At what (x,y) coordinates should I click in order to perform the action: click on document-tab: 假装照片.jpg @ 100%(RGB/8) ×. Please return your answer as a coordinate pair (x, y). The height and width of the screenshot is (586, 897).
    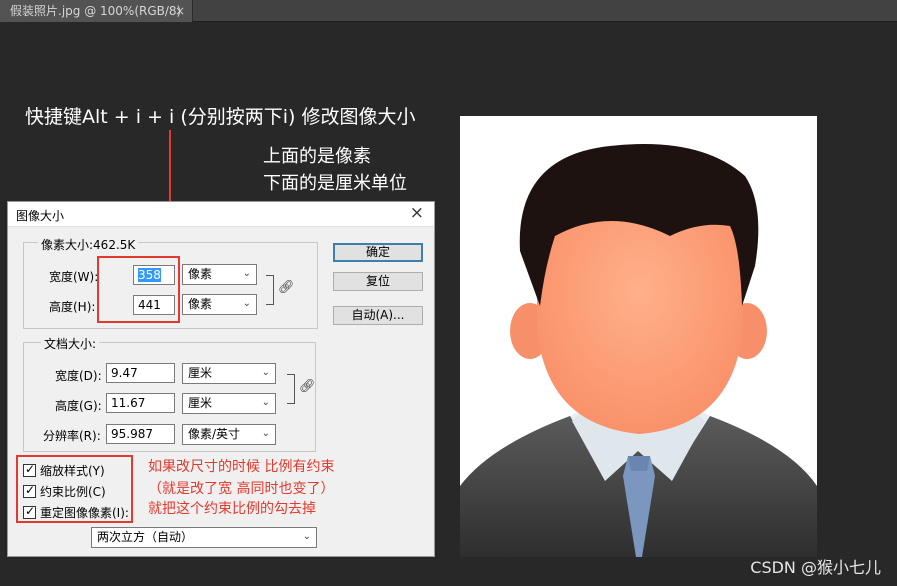
    Looking at the image, I should click on (96, 11).